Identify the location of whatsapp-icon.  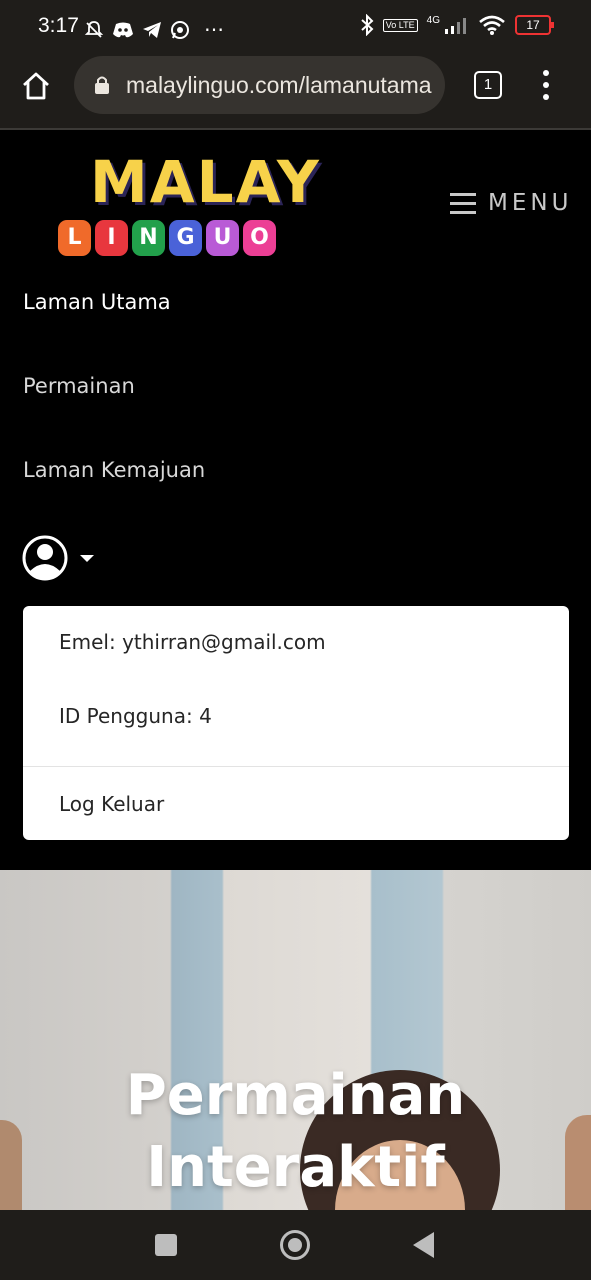
(180, 29).